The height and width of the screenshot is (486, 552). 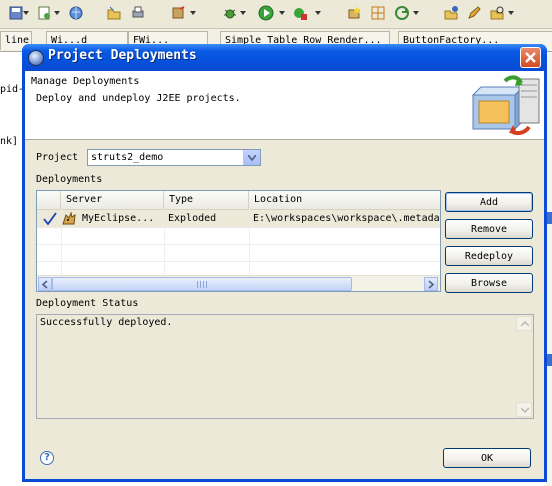 What do you see at coordinates (45, 284) in the screenshot?
I see `scroll-left-icon` at bounding box center [45, 284].